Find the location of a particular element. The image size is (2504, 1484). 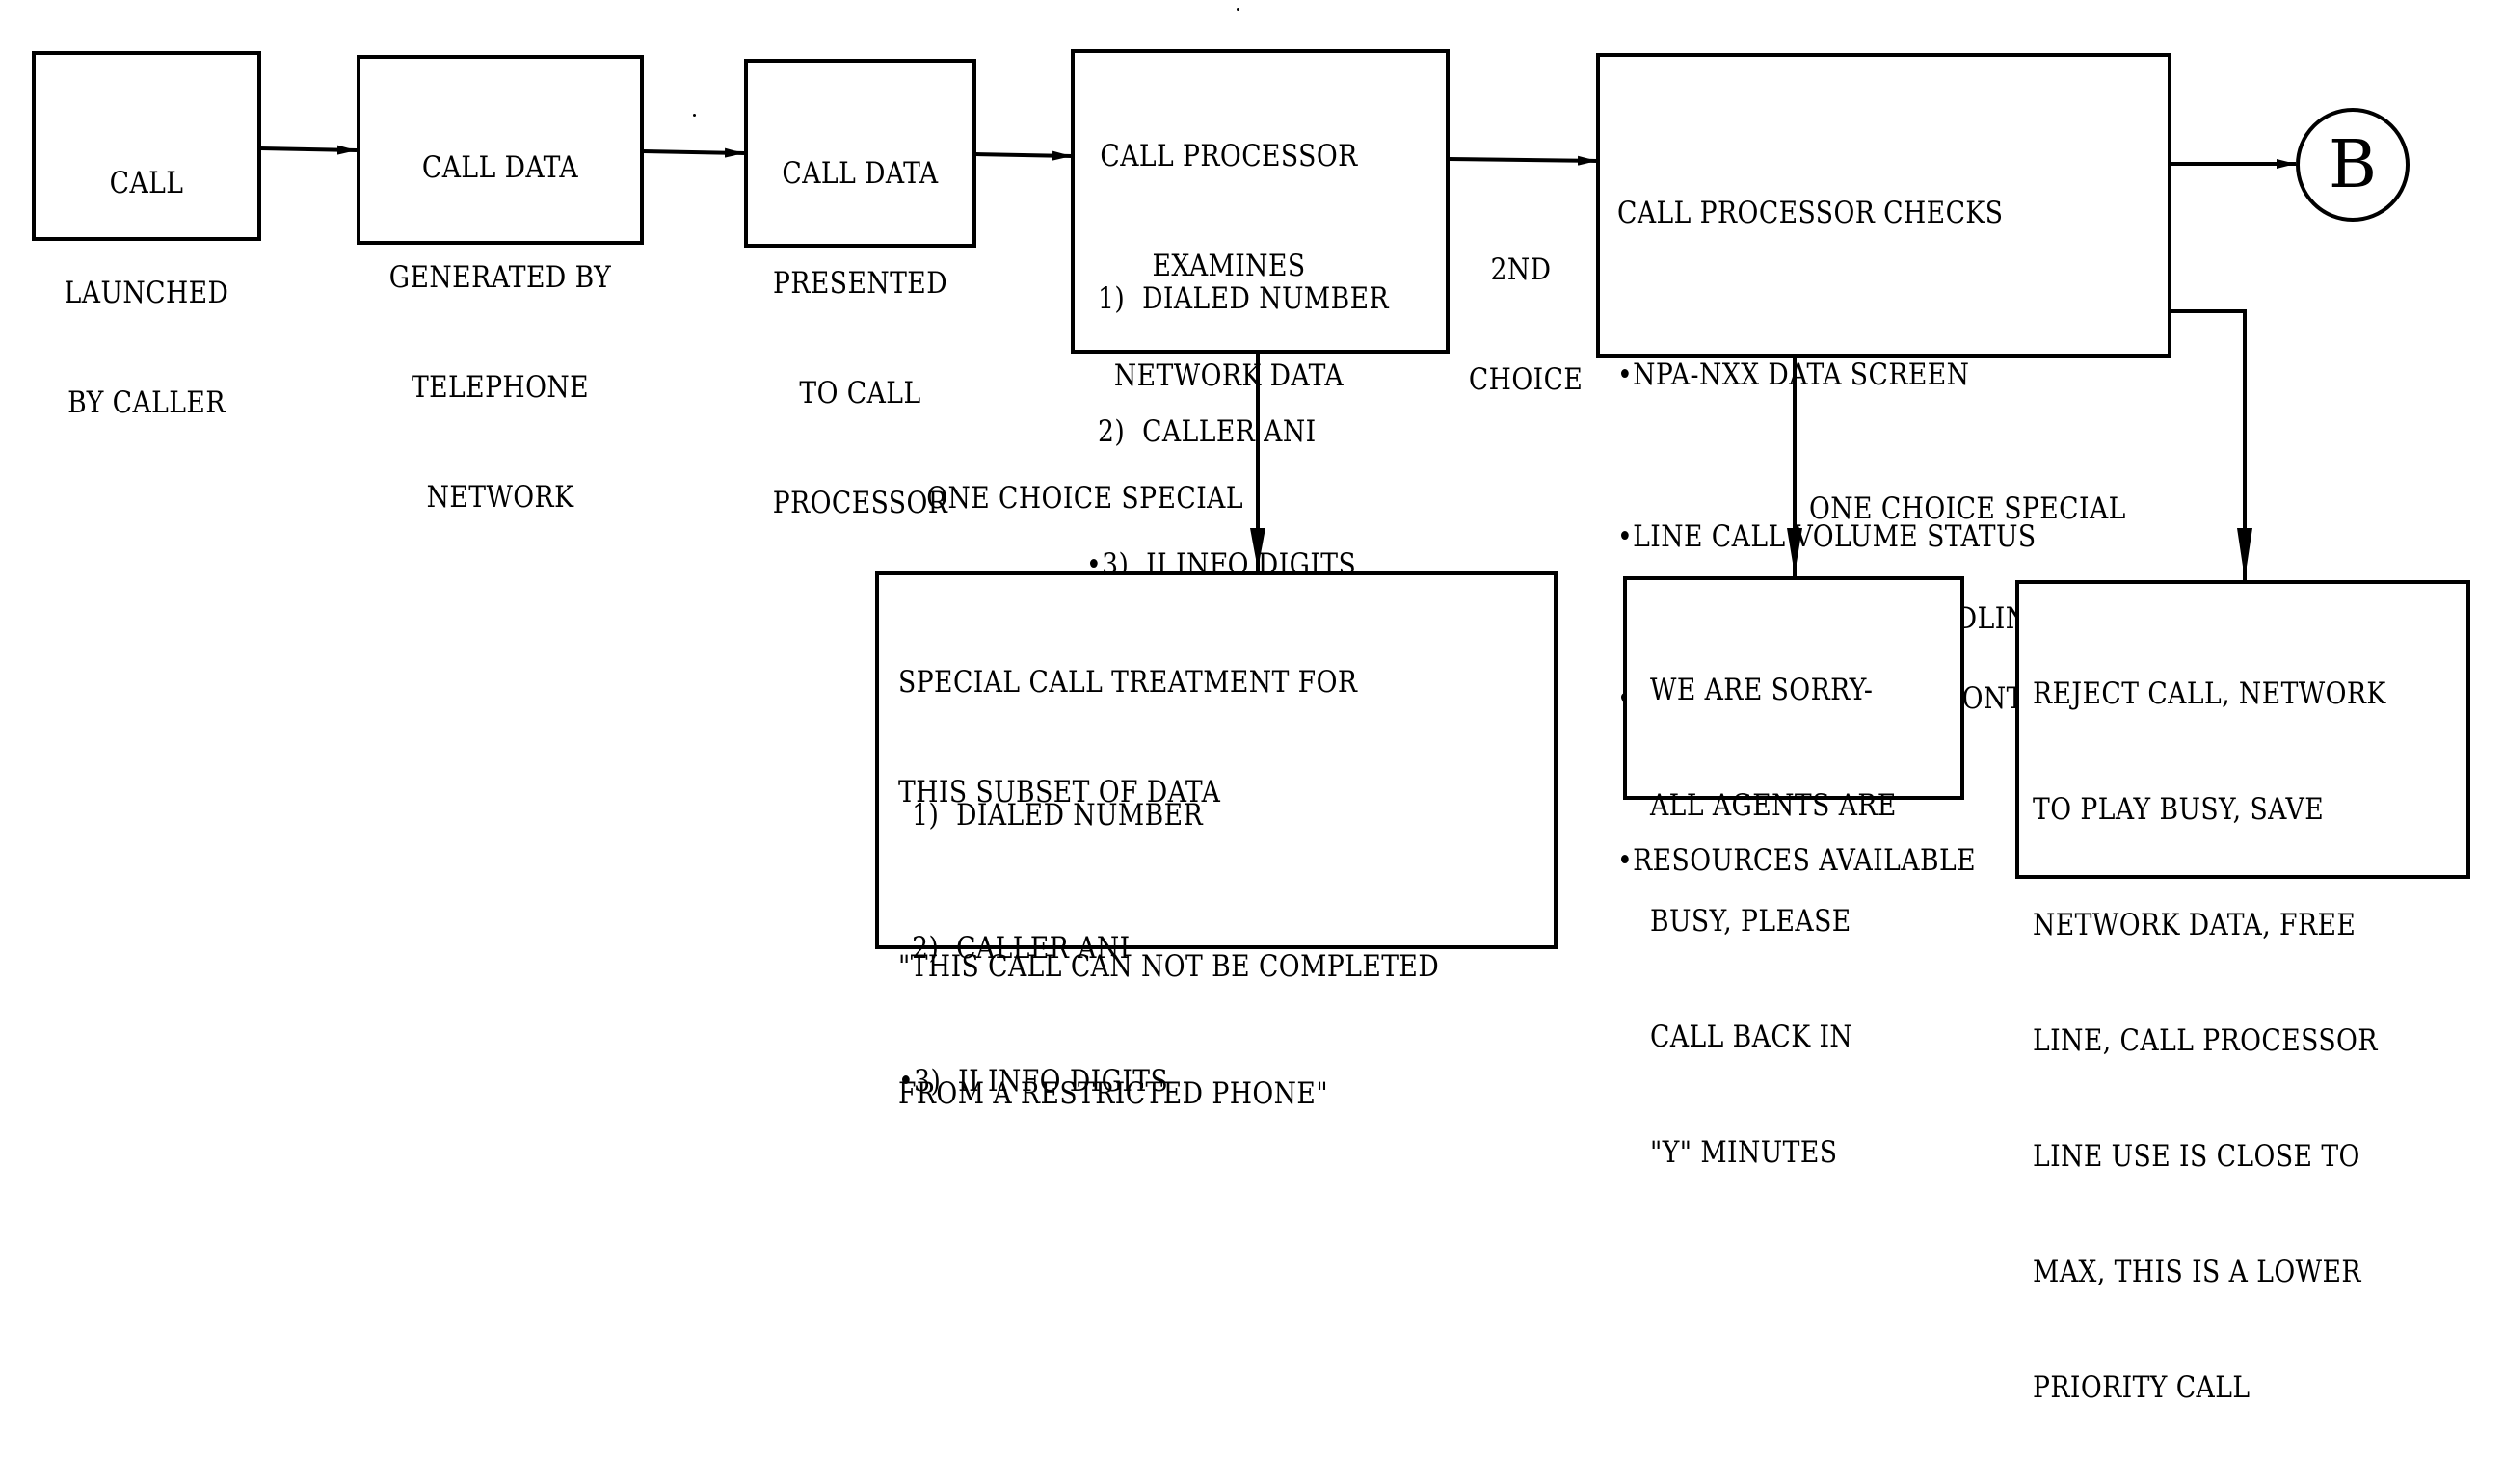

message-line: LINE USE IS CLOSE TO is located at coordinates (2196, 1156).